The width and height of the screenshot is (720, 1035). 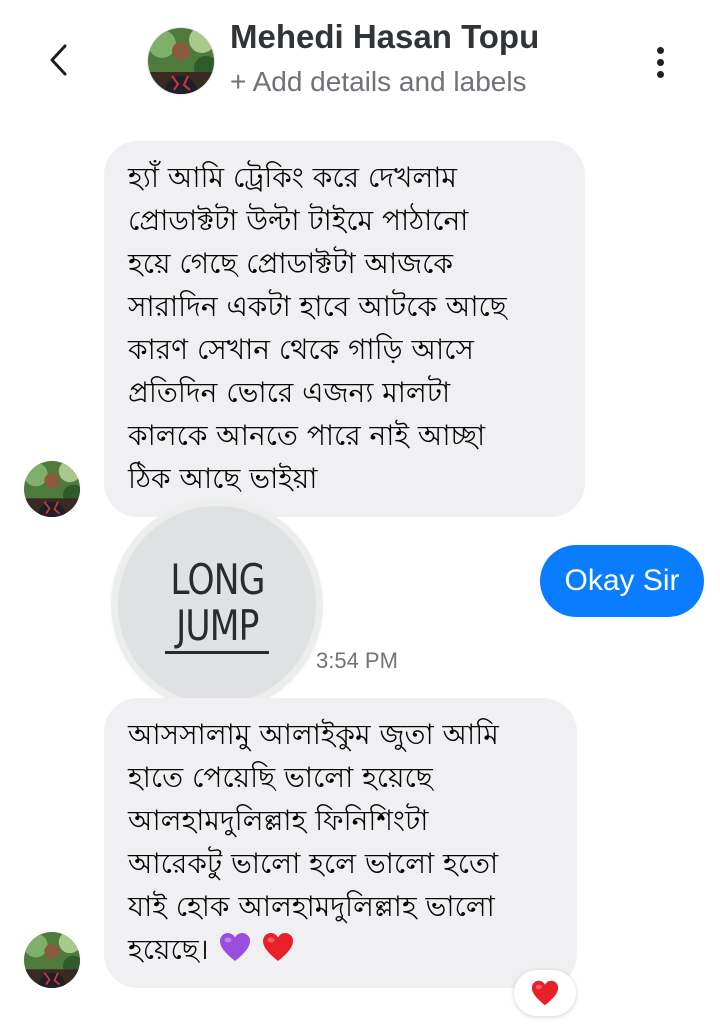 I want to click on add-details-link: + Add details and labels, so click(x=378, y=82).